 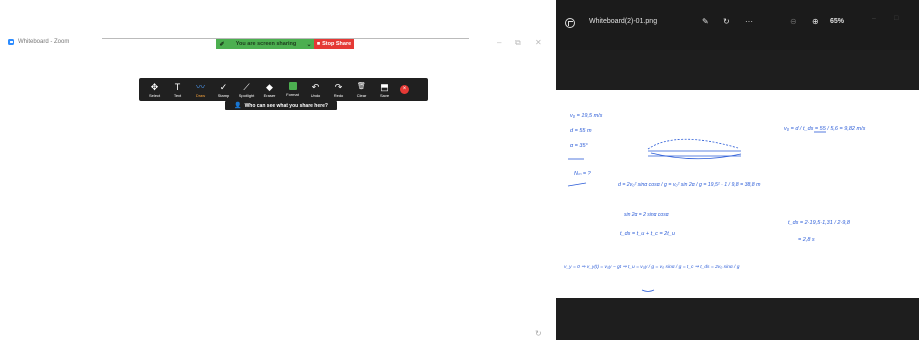 I want to click on rotate-icon: ↻, so click(x=726, y=21).